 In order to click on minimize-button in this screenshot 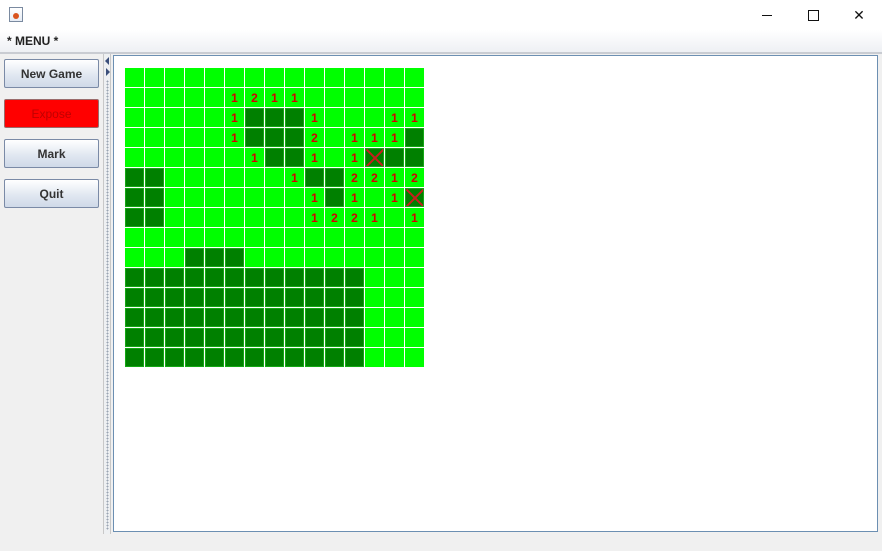, I will do `click(767, 15)`.